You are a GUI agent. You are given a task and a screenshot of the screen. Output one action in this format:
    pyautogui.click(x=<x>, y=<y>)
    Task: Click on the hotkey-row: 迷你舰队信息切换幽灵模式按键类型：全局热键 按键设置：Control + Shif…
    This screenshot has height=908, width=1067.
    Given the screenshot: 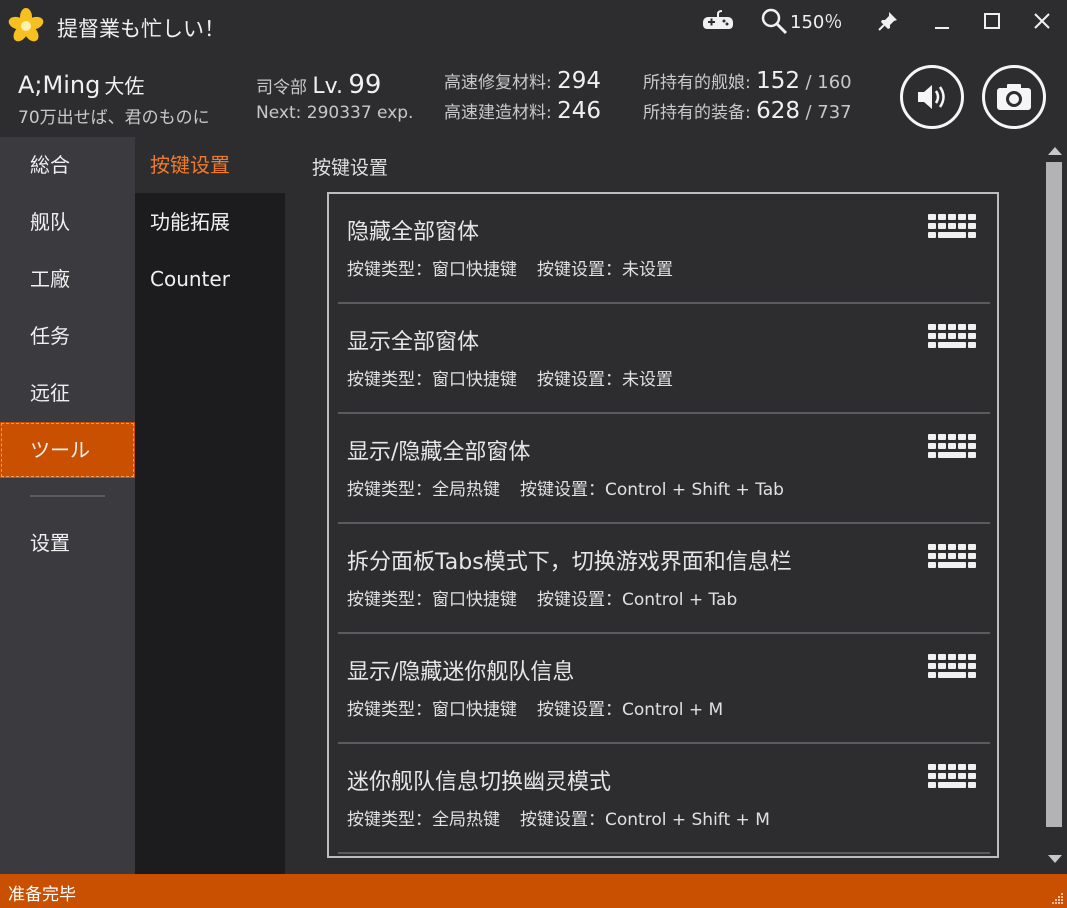 What is the action you would take?
    pyautogui.click(x=664, y=799)
    